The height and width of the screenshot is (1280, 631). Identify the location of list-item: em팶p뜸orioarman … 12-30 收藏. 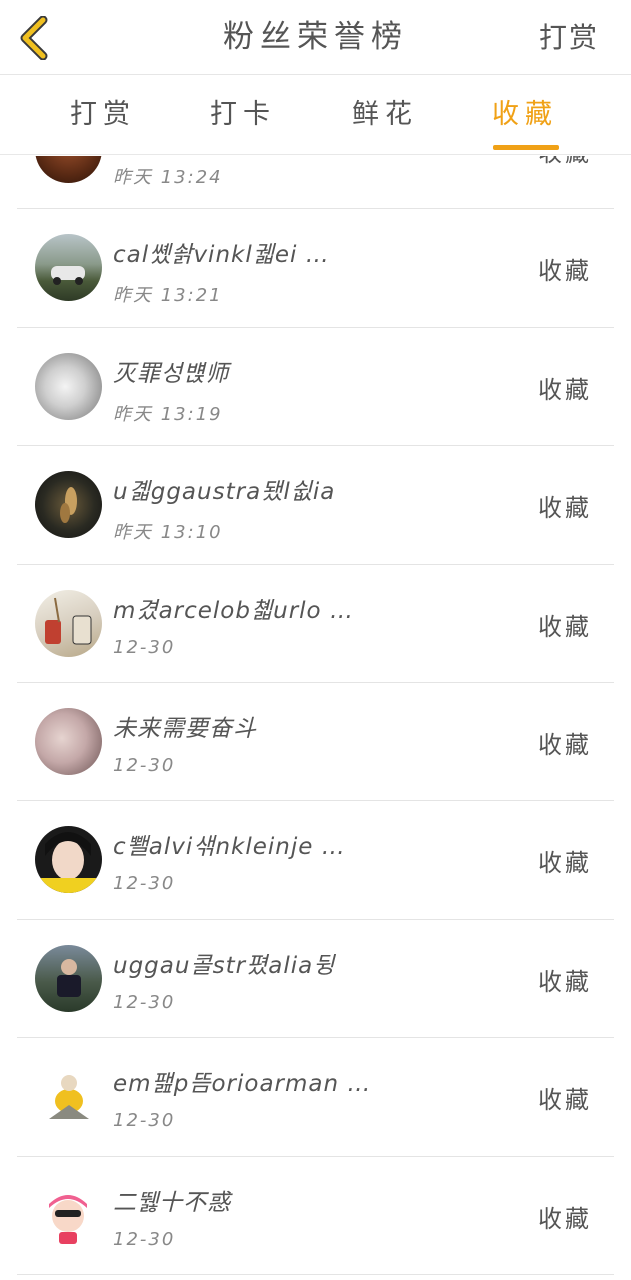
(315, 1097).